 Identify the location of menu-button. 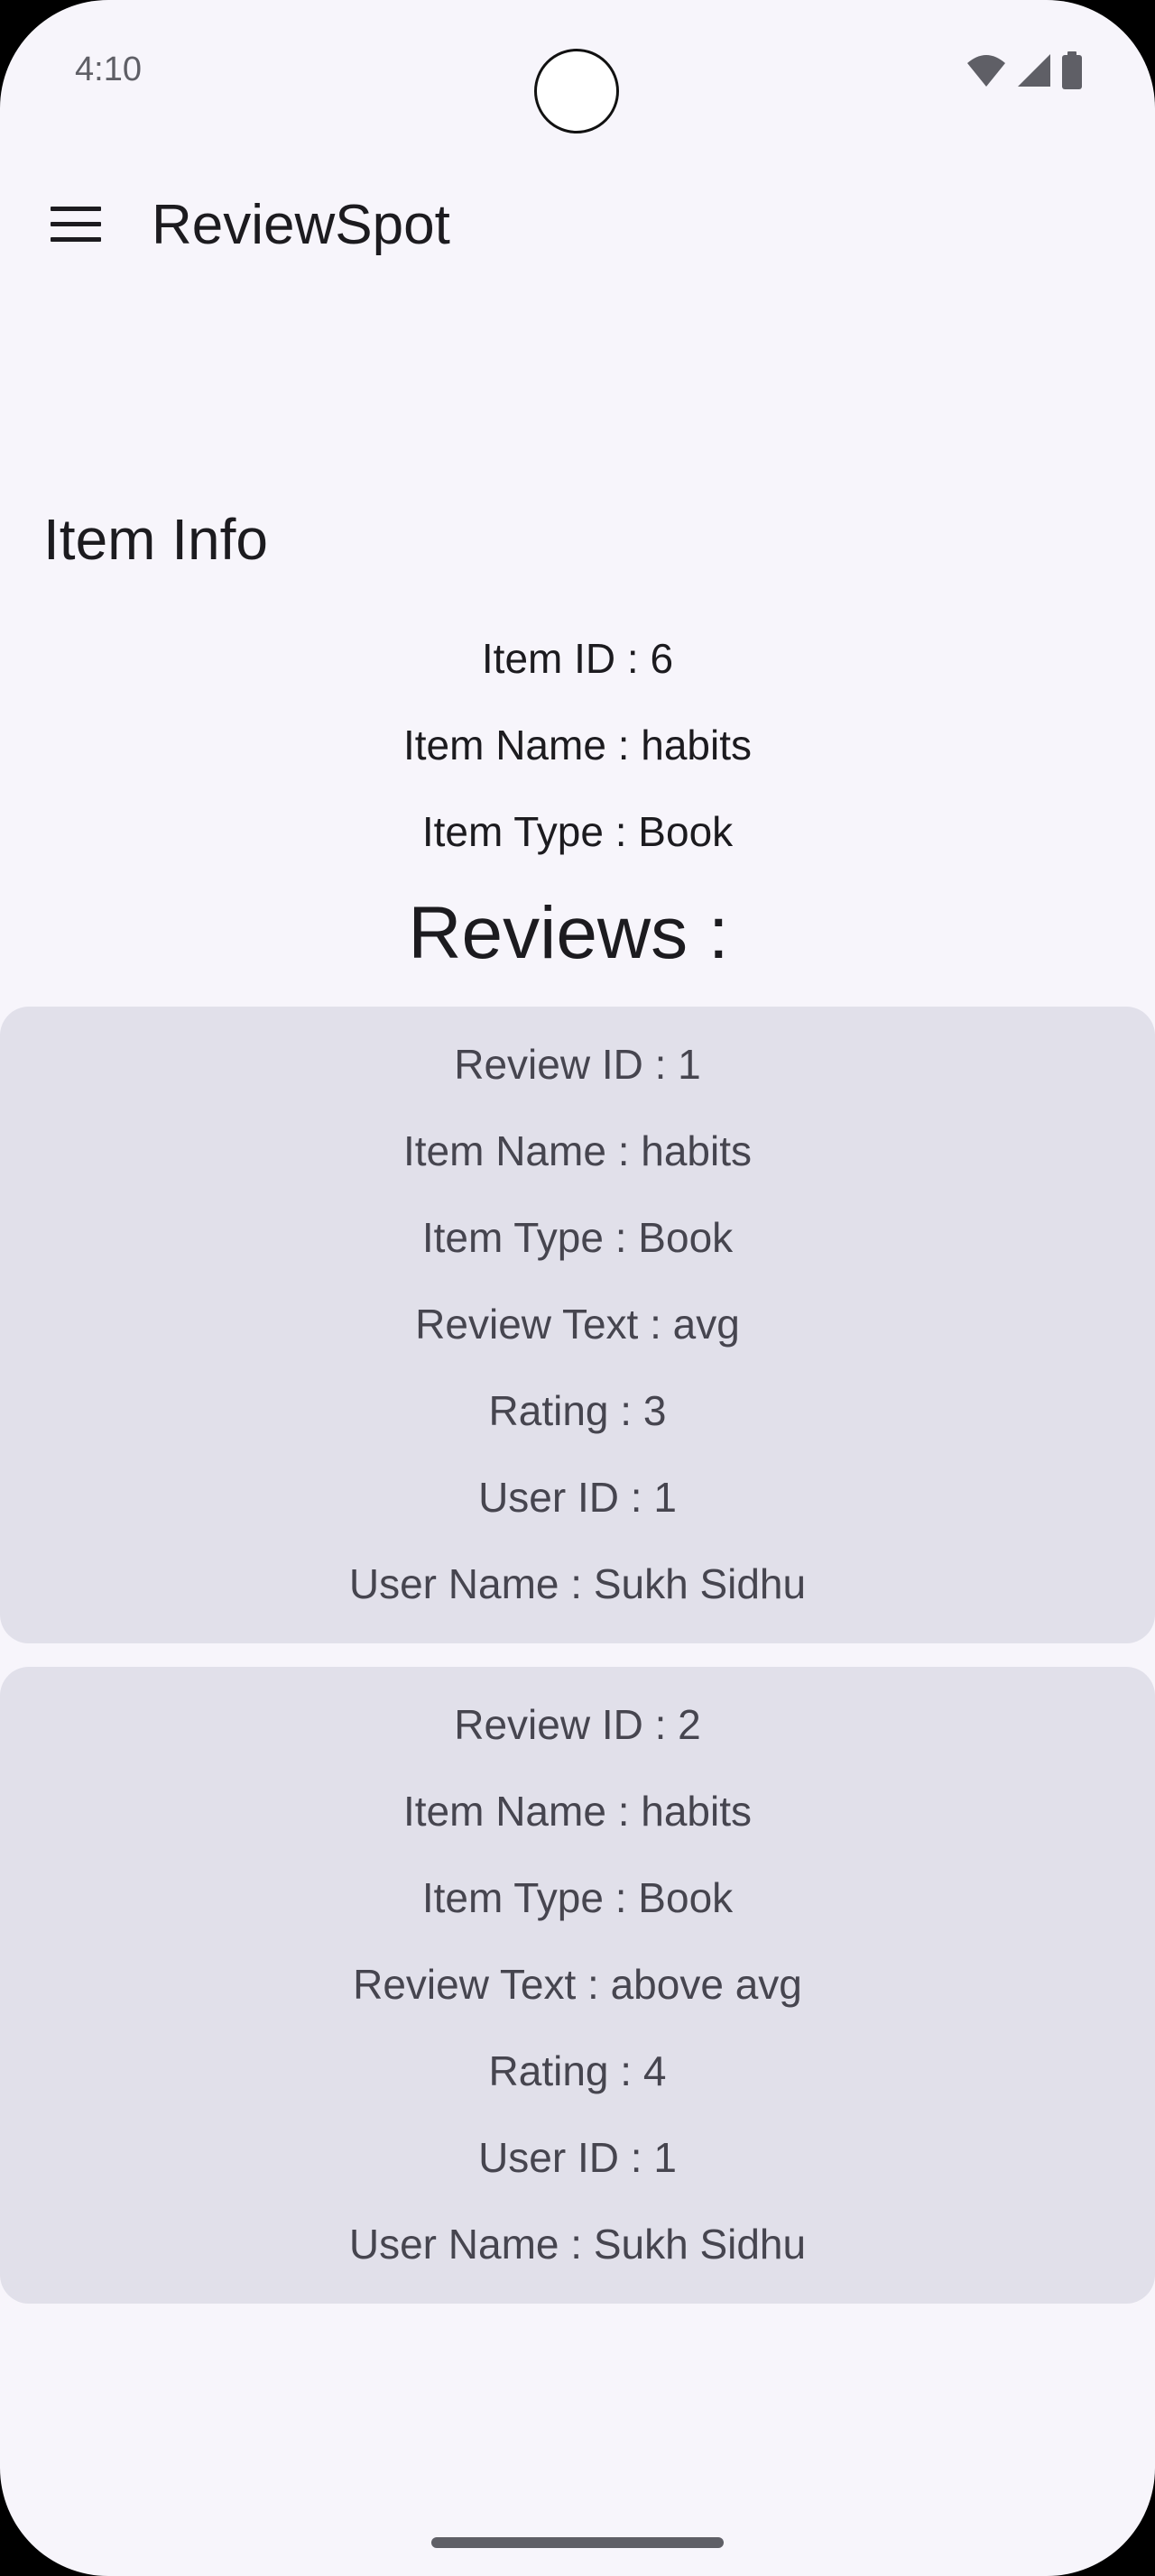
(76, 226).